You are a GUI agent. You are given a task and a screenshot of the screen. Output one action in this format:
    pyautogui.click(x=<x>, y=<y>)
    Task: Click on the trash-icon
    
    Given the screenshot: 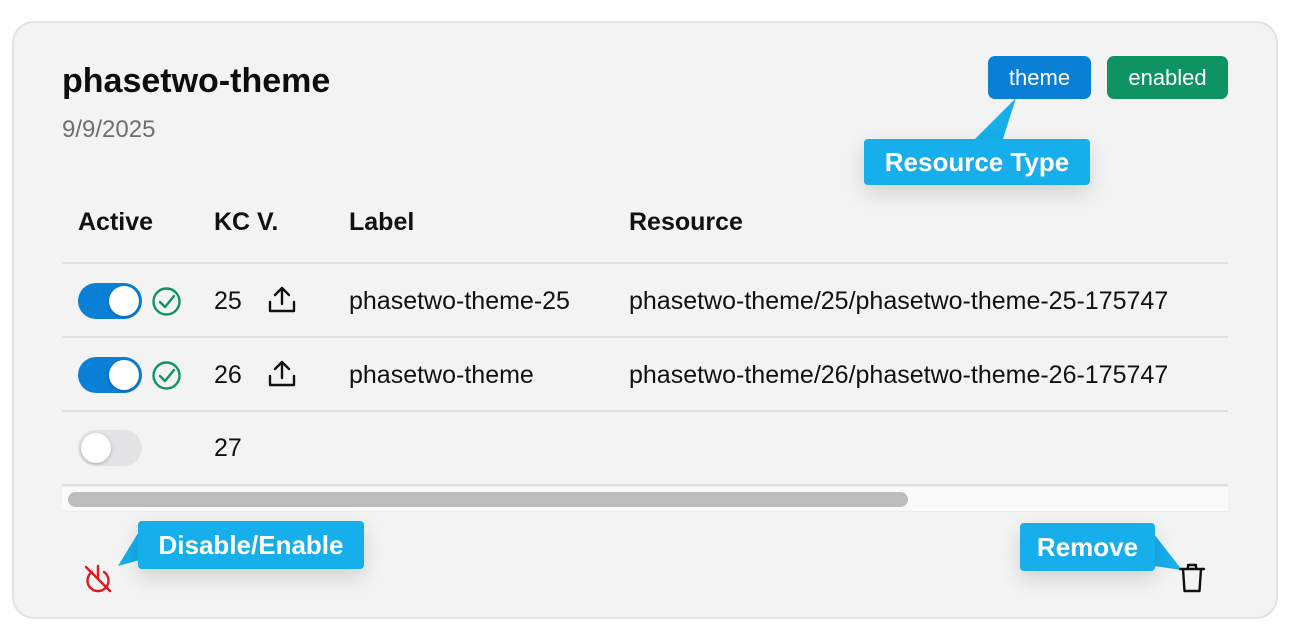 What is the action you would take?
    pyautogui.click(x=1192, y=578)
    